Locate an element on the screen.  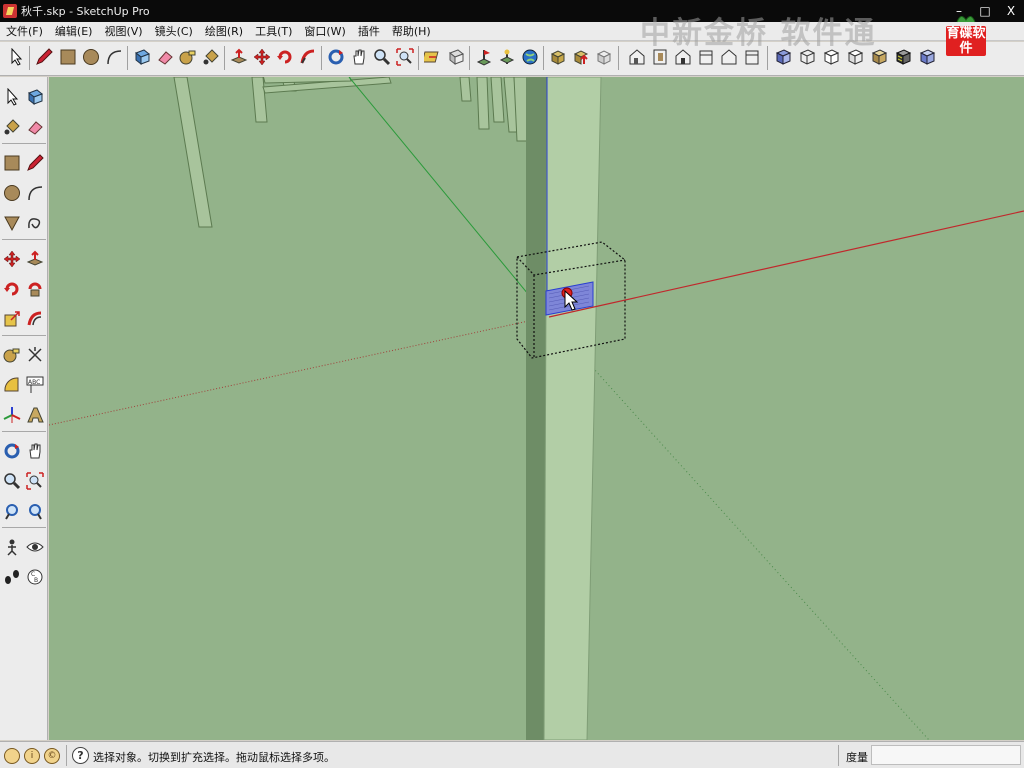
brand-logo: 育碟软件 is located at coordinates (966, 35).